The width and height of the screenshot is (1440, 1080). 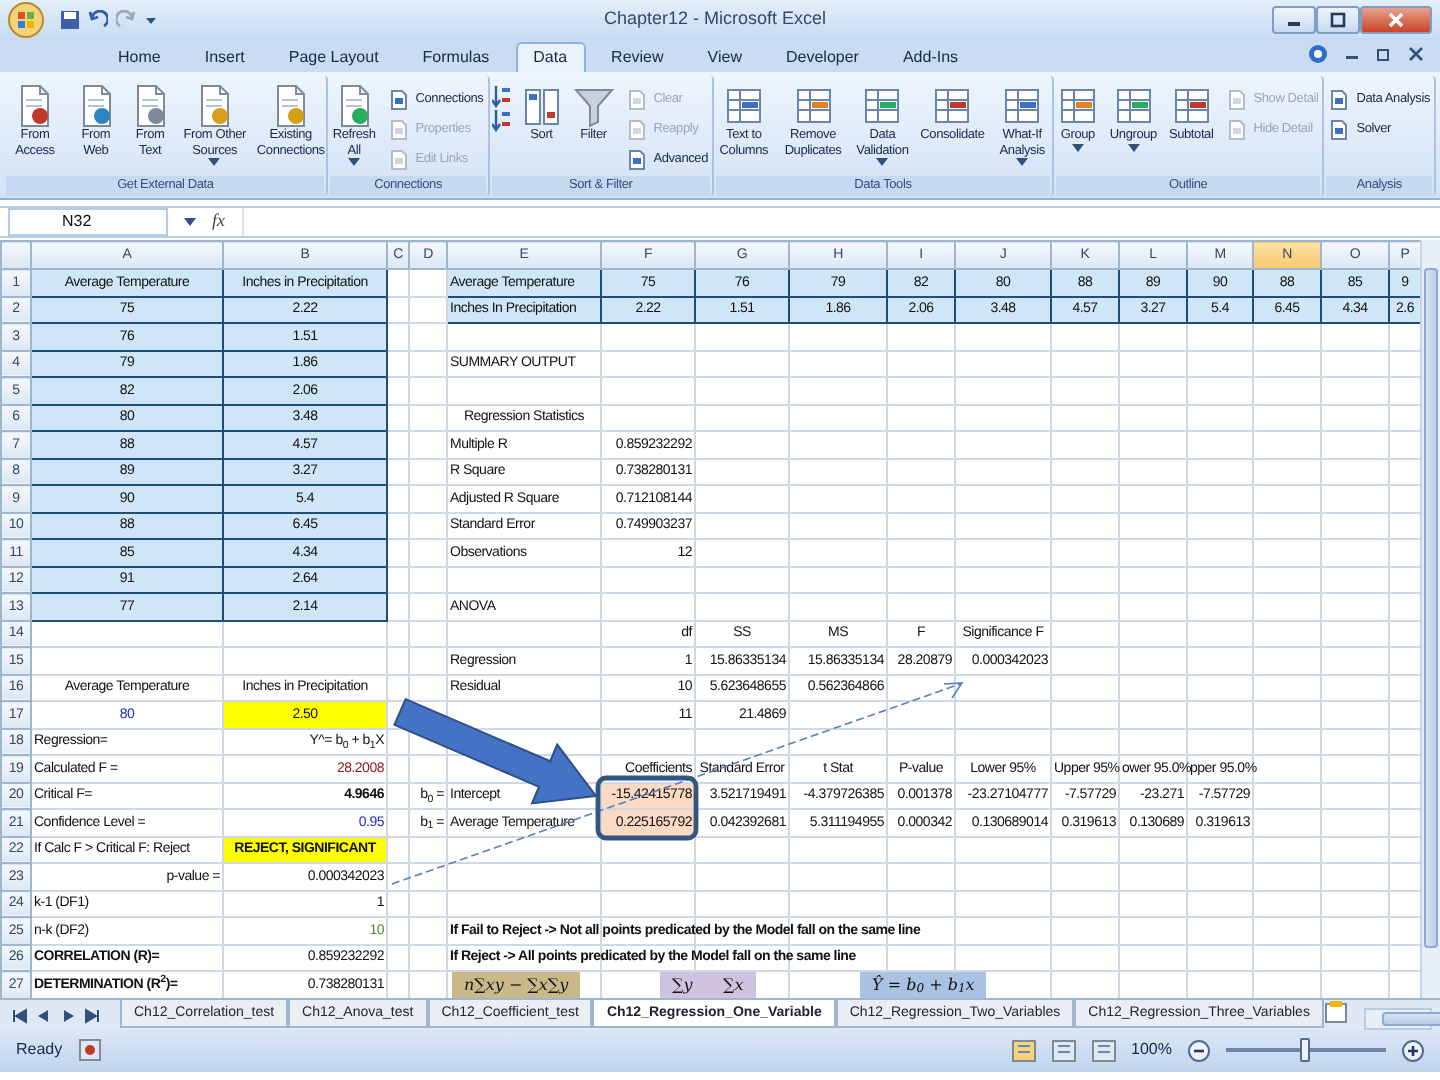 I want to click on insert-sheet-icon, so click(x=1335, y=1011).